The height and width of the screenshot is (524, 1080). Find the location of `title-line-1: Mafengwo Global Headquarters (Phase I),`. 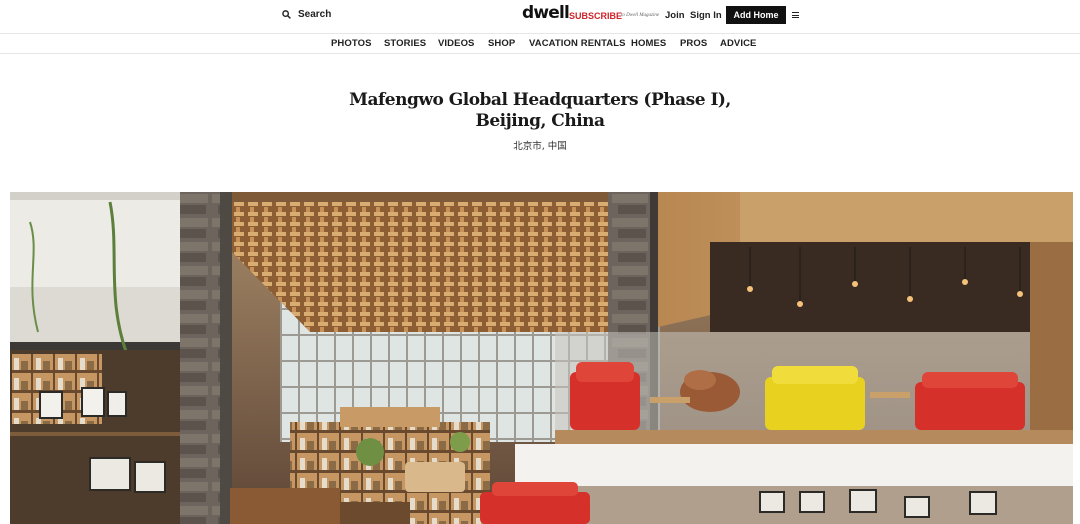

title-line-1: Mafengwo Global Headquarters (Phase I), is located at coordinates (540, 100).